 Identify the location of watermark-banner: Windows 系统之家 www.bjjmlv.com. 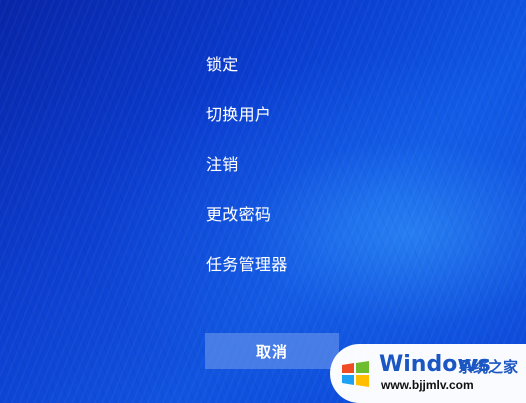
(428, 373).